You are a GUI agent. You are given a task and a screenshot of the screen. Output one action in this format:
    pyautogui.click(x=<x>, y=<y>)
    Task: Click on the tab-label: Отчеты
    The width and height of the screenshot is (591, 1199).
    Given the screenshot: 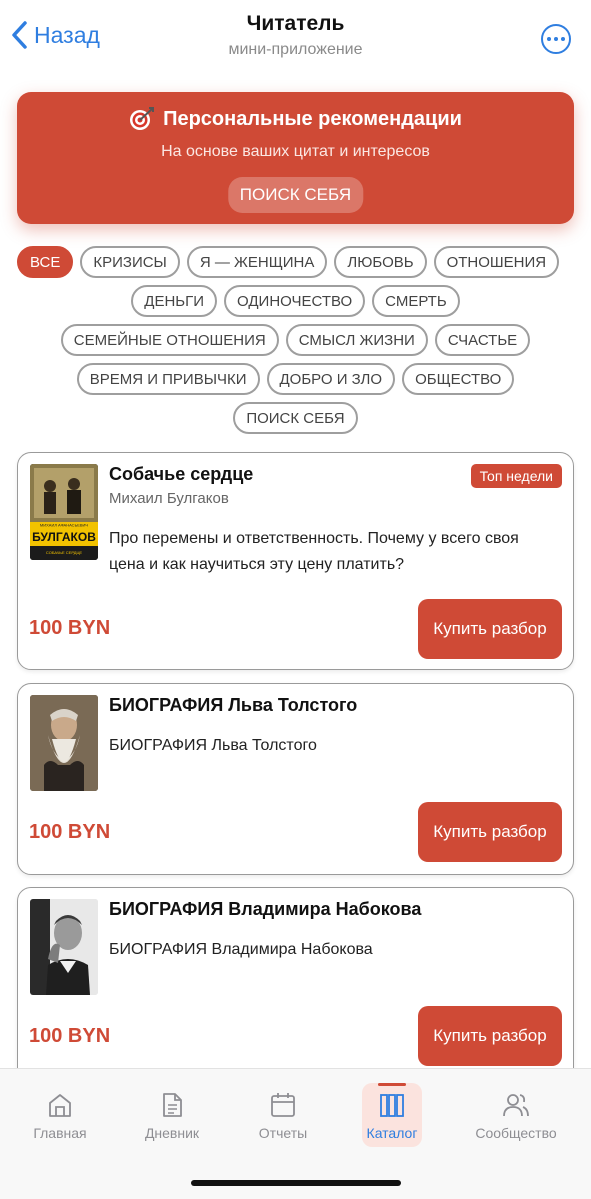 What is the action you would take?
    pyautogui.click(x=283, y=1133)
    